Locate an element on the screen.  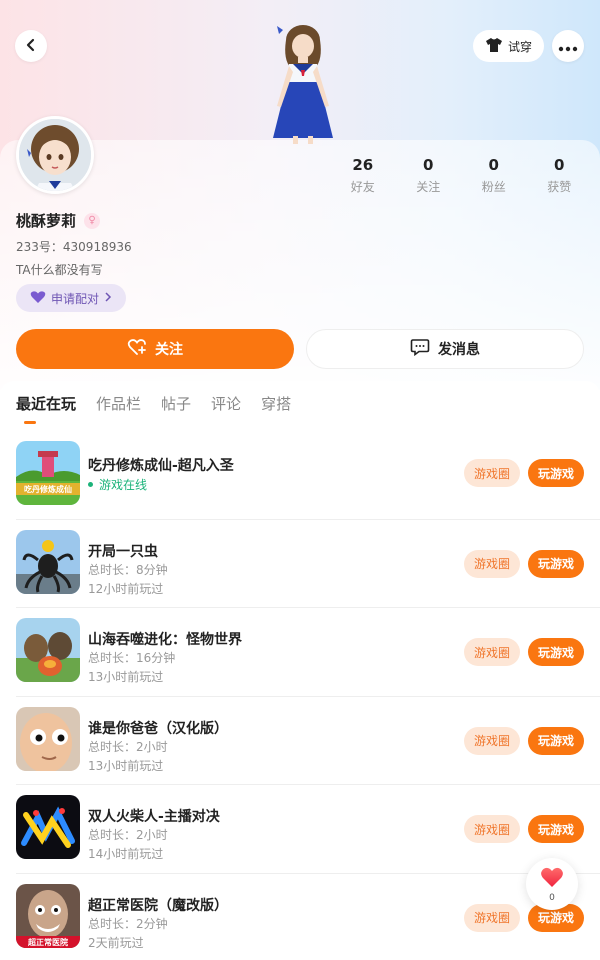
profile-stats: 26 好友 0 关注 0 粉丝 0 获赞 is located at coordinates (461, 175).